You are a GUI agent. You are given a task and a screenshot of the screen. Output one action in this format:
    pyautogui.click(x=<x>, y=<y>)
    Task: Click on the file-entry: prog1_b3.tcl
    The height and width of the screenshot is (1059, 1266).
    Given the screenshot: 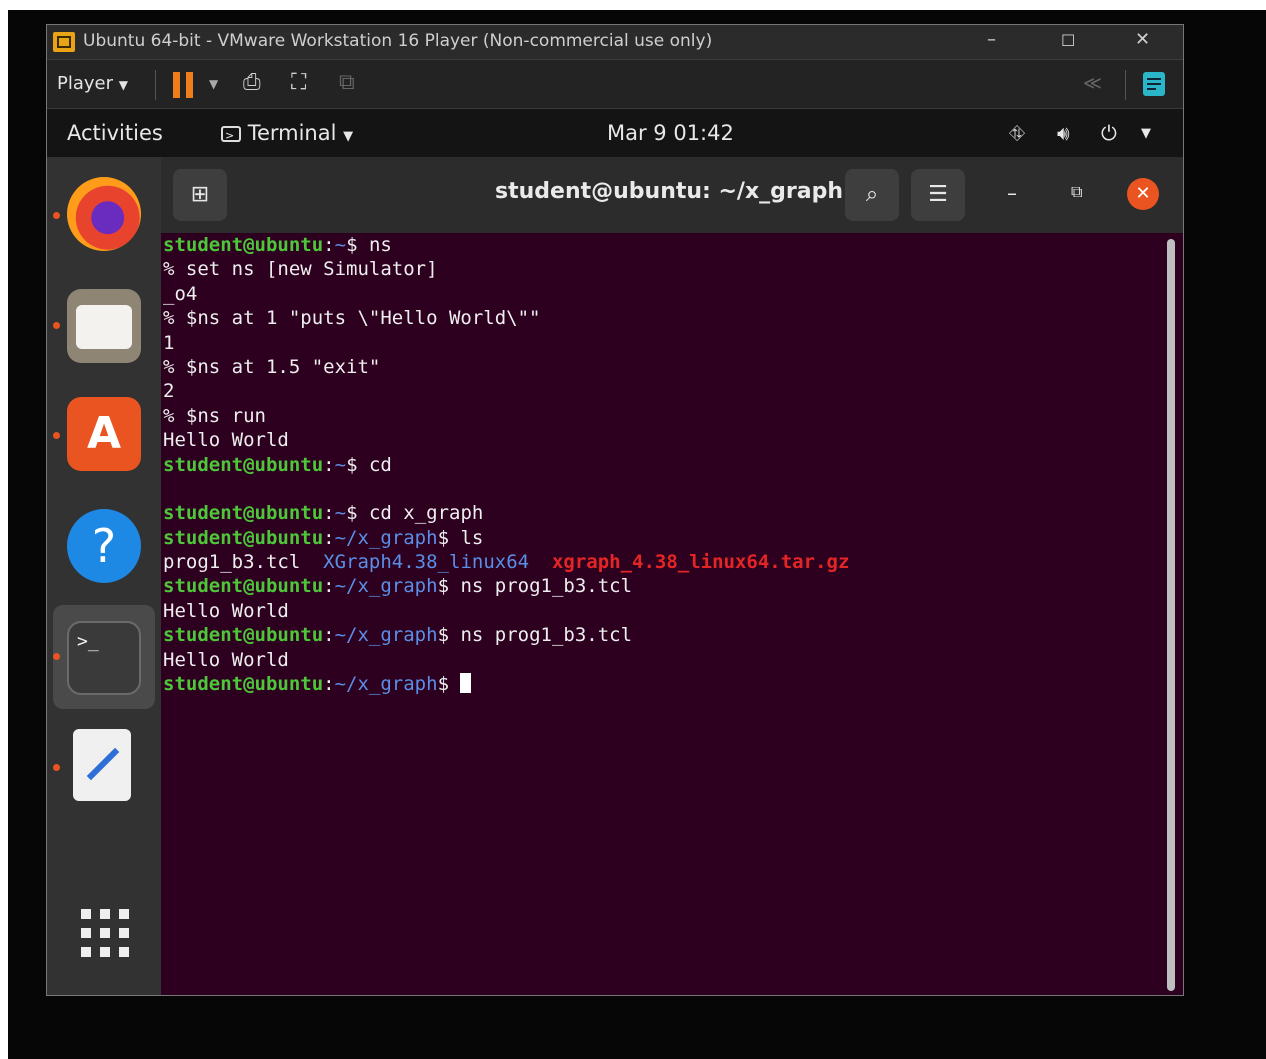 What is the action you would take?
    pyautogui.click(x=232, y=562)
    